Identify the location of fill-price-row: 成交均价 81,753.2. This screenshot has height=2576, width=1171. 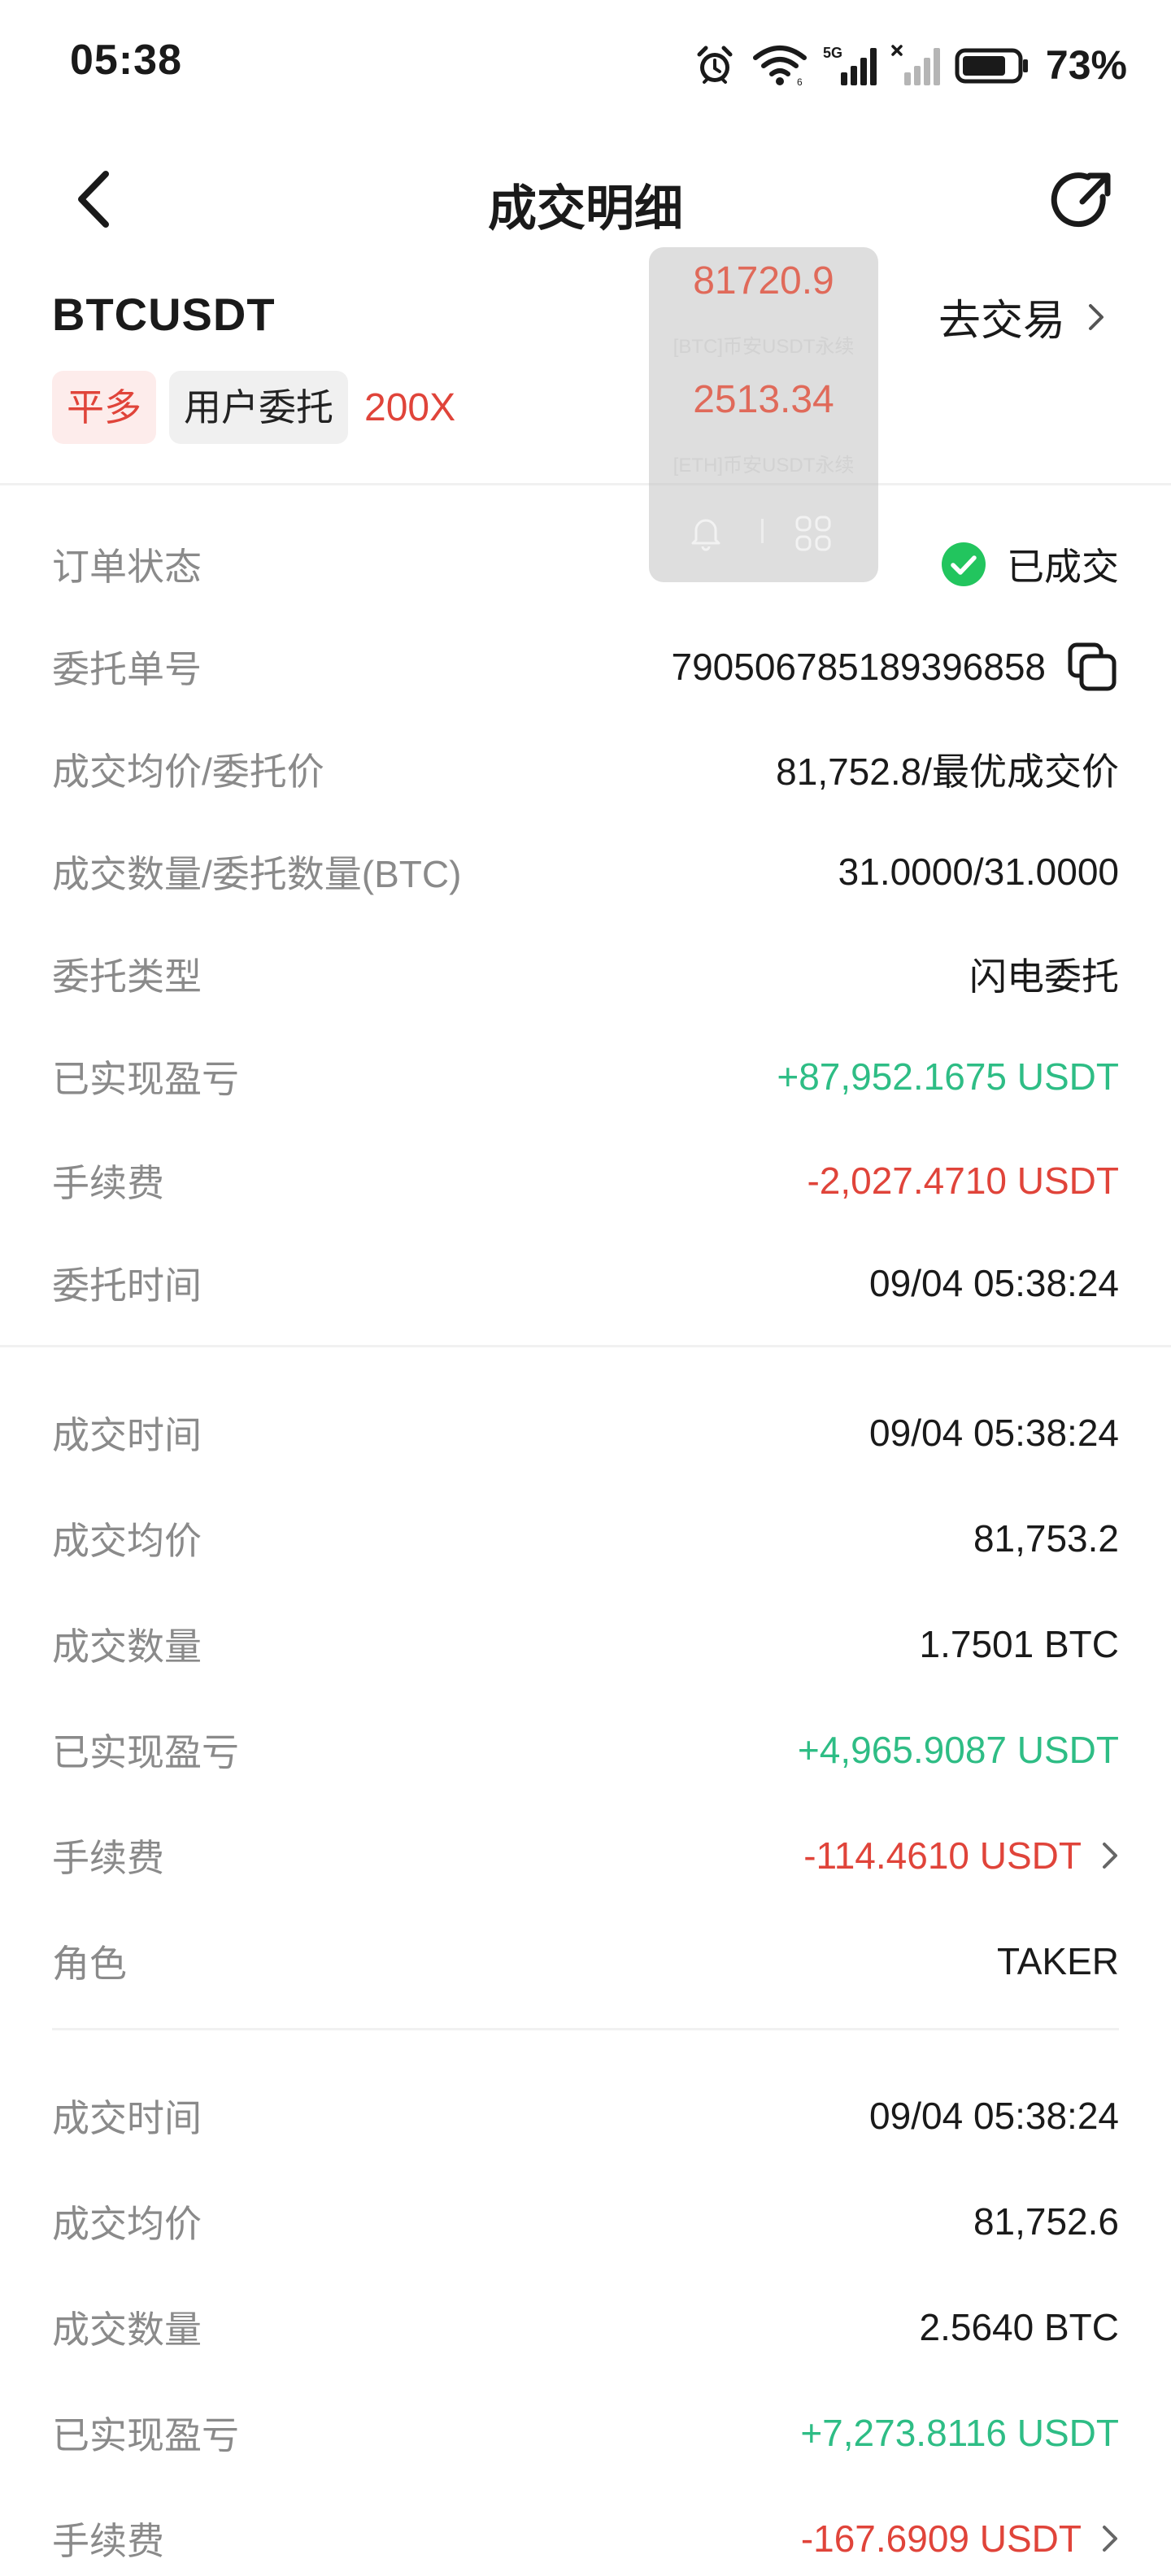
(585, 1539).